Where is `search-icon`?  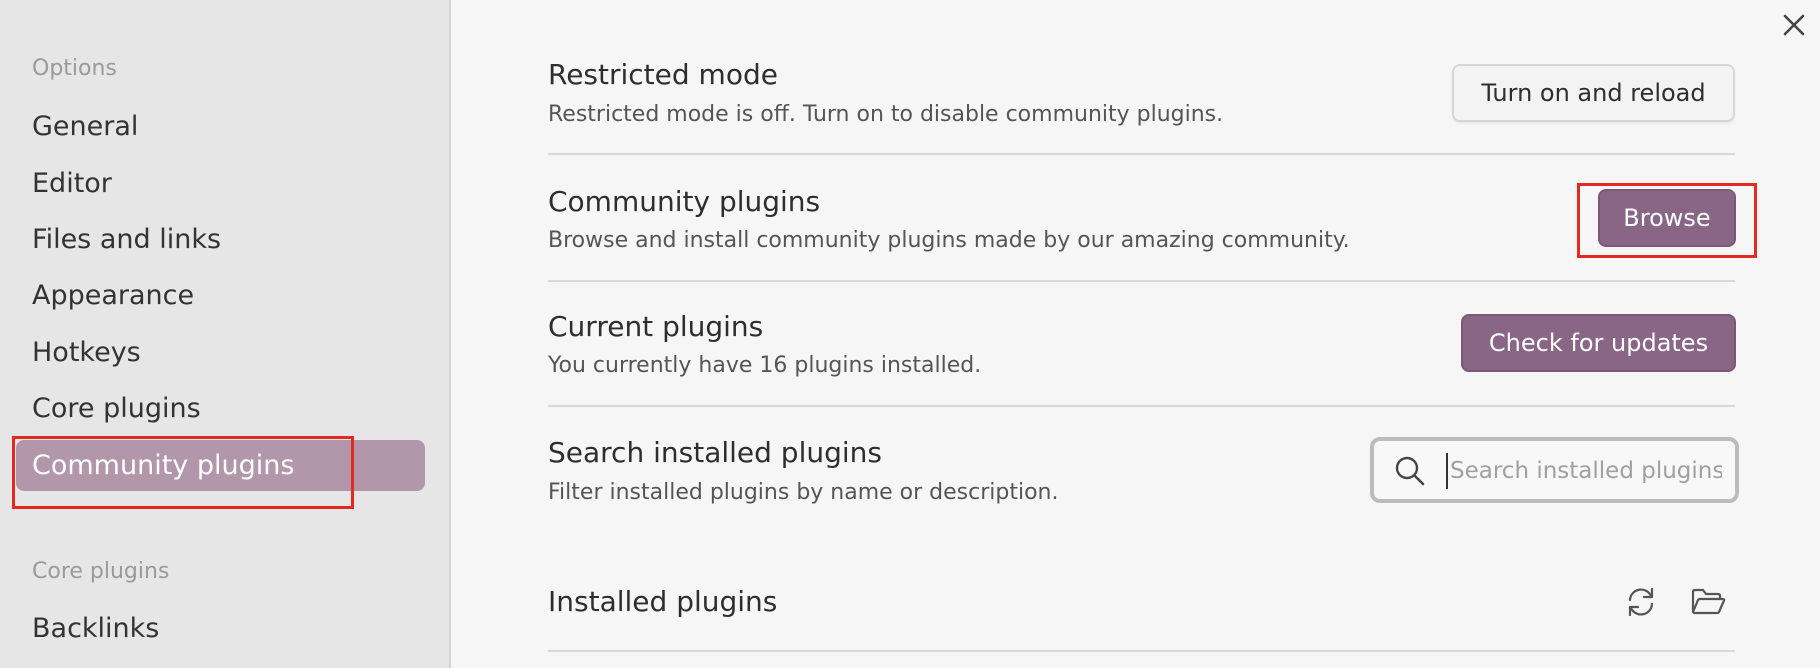 search-icon is located at coordinates (1410, 471).